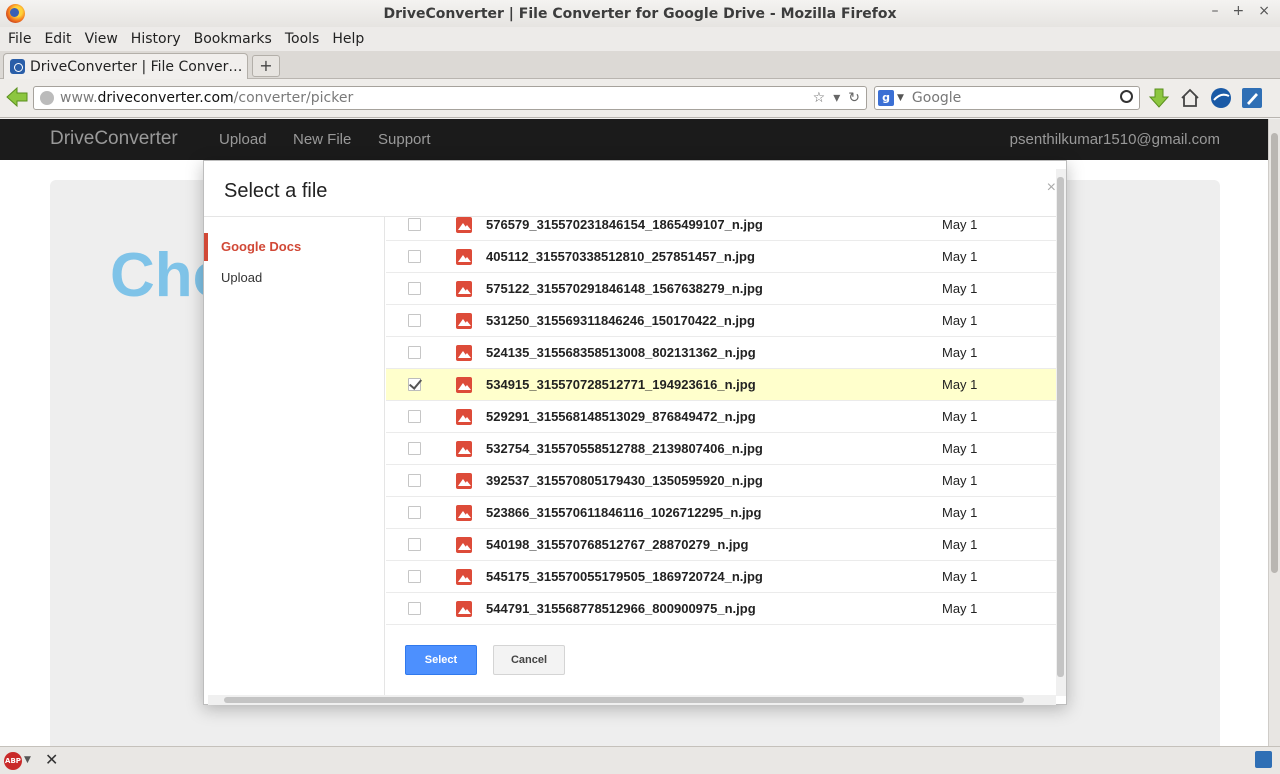  I want to click on menu-file: File, so click(19, 39).